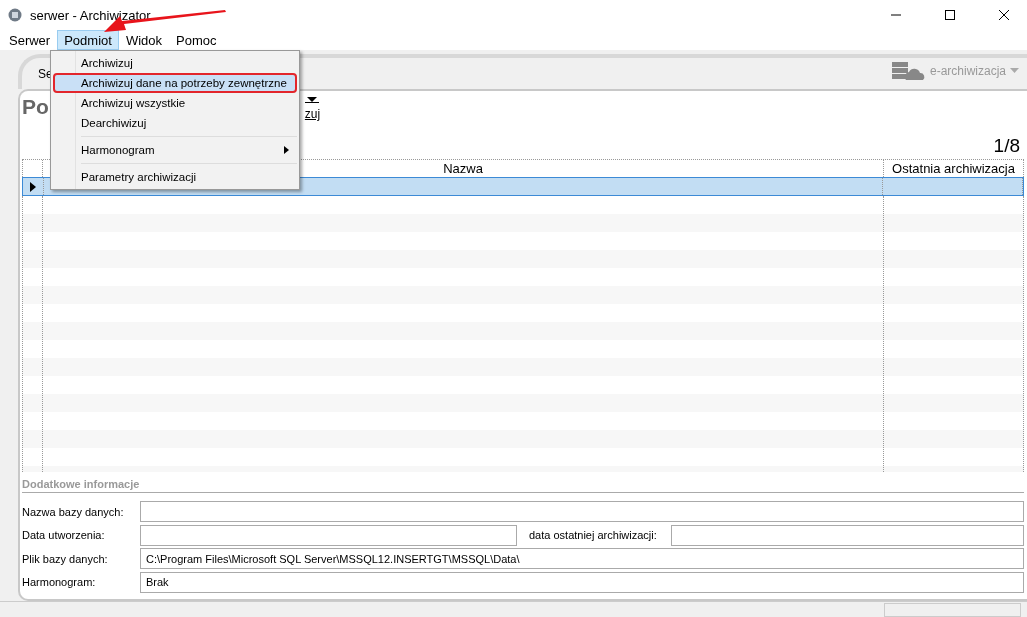 The image size is (1027, 617). I want to click on menu-item: Pomoc, so click(196, 40).